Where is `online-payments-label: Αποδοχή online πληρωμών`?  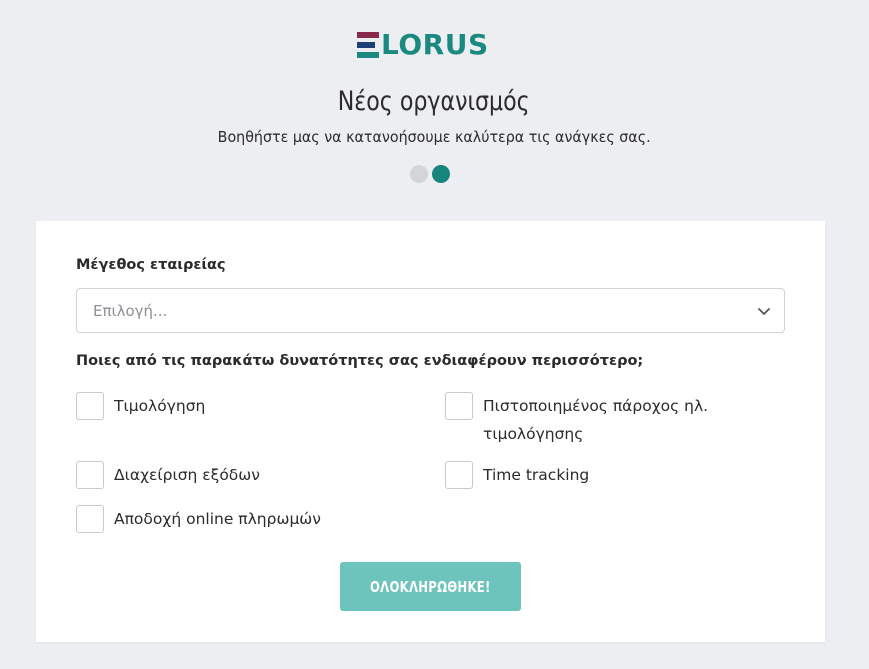 online-payments-label: Αποδοχή online πληρωμών is located at coordinates (217, 519).